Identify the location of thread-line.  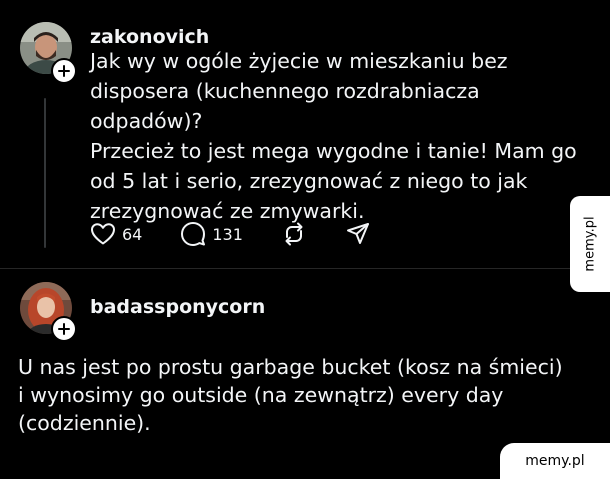
(45, 173).